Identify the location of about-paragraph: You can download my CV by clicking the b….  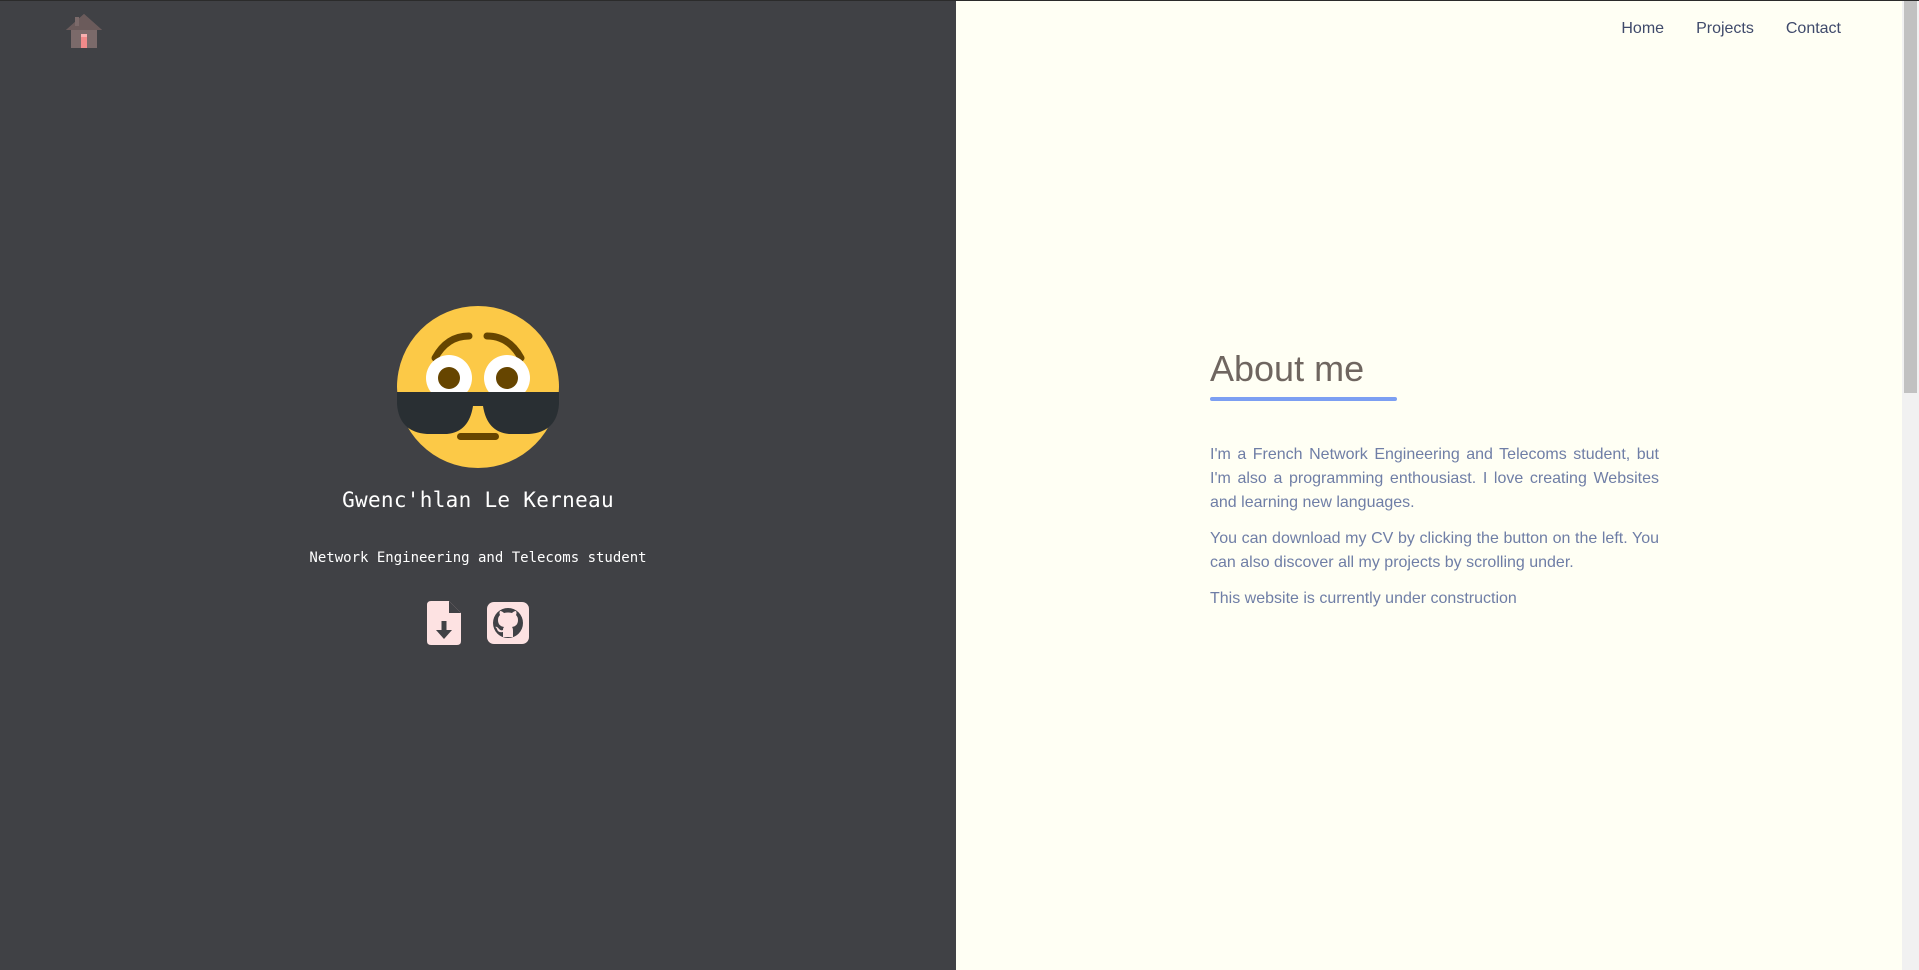
(1434, 550).